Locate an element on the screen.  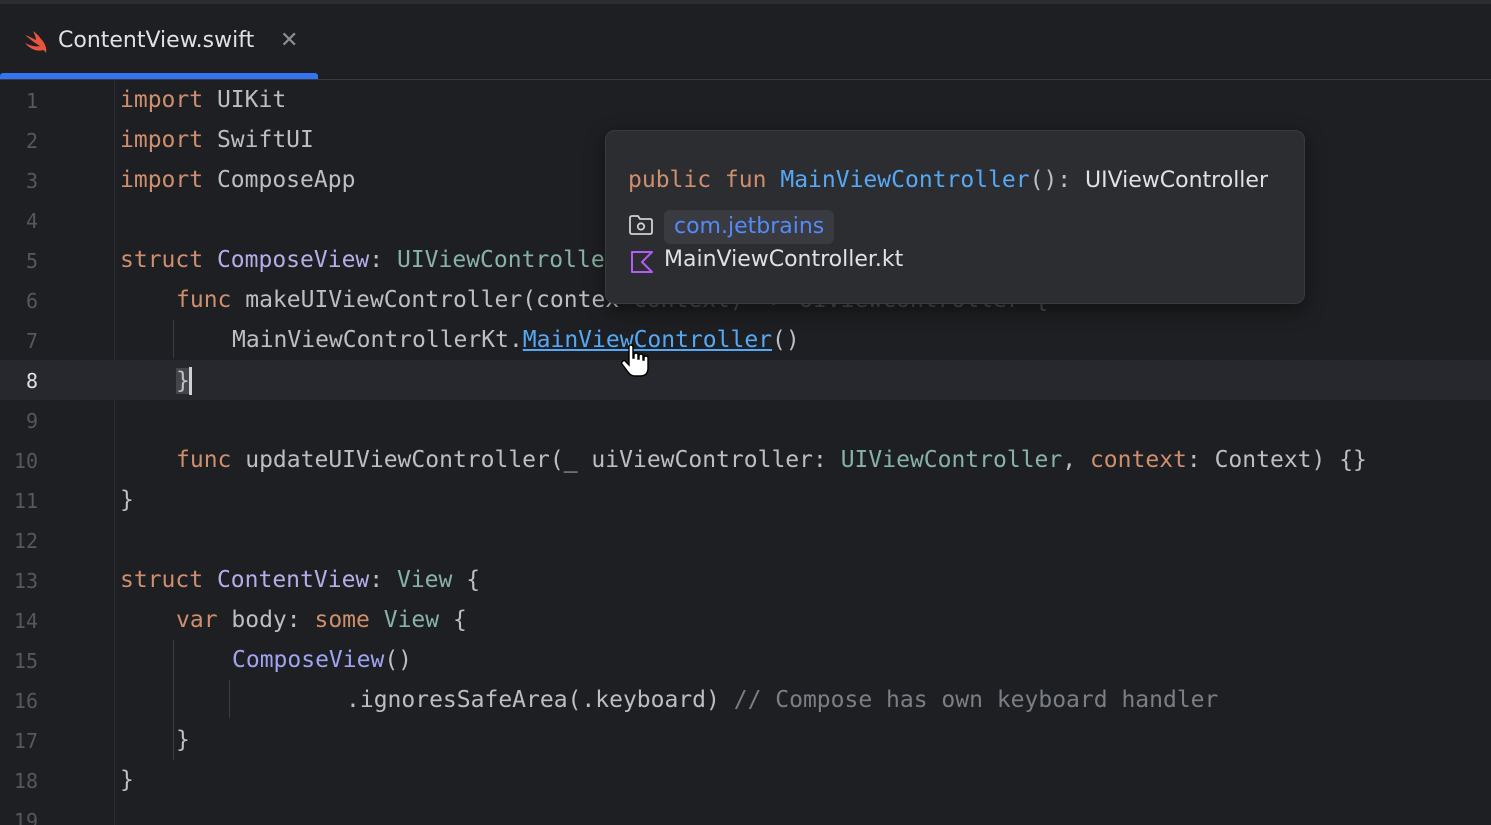
code-line-14: 14 var body: some View { is located at coordinates (745, 620).